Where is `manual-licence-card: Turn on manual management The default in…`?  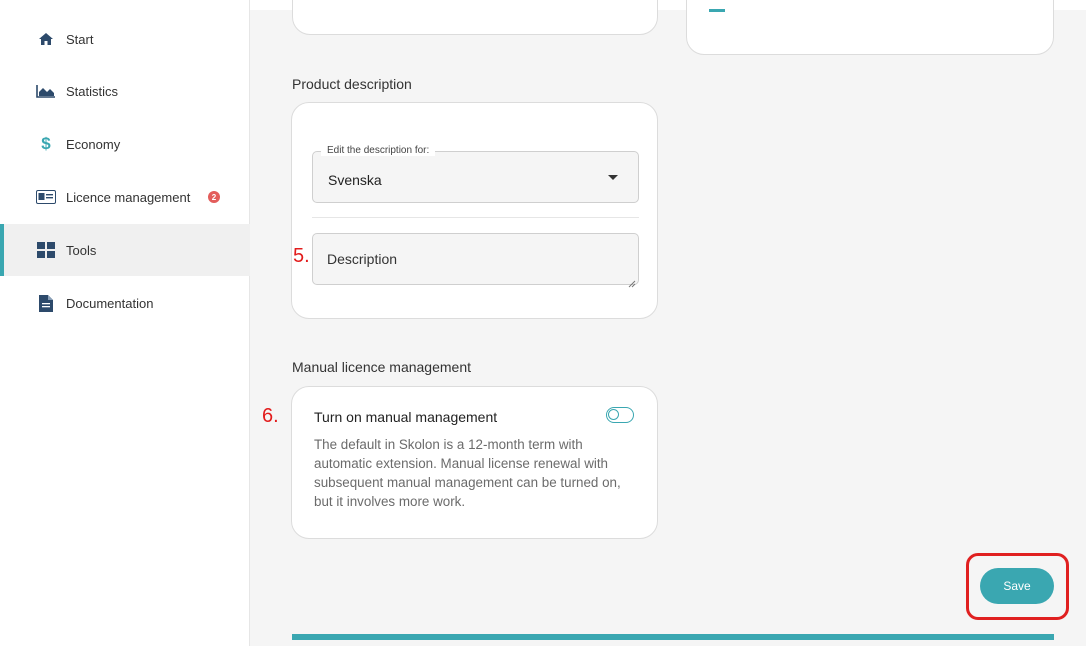 manual-licence-card: Turn on manual management The default in… is located at coordinates (474, 462).